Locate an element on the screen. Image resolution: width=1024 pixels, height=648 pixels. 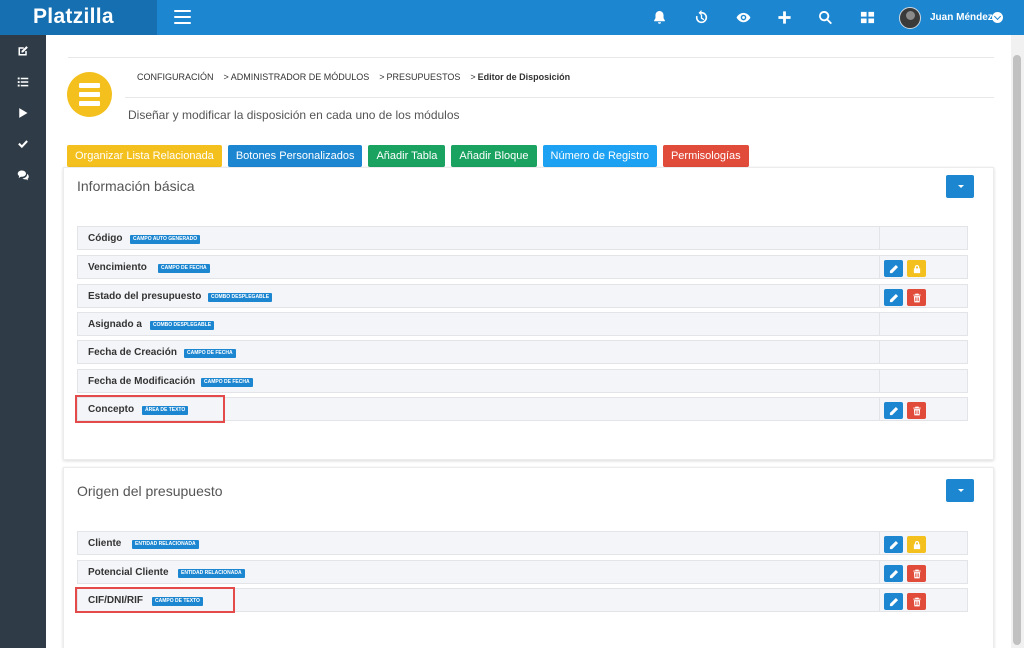
check-icon is located at coordinates (23, 144).